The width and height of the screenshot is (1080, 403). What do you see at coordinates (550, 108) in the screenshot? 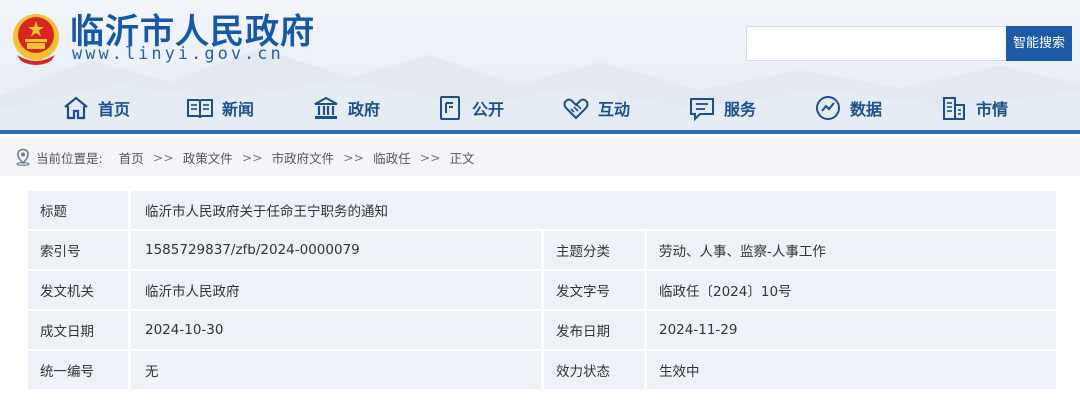
I see `main-nav: 首页 新闻 政府 公开 互动 服务 数据 市情` at bounding box center [550, 108].